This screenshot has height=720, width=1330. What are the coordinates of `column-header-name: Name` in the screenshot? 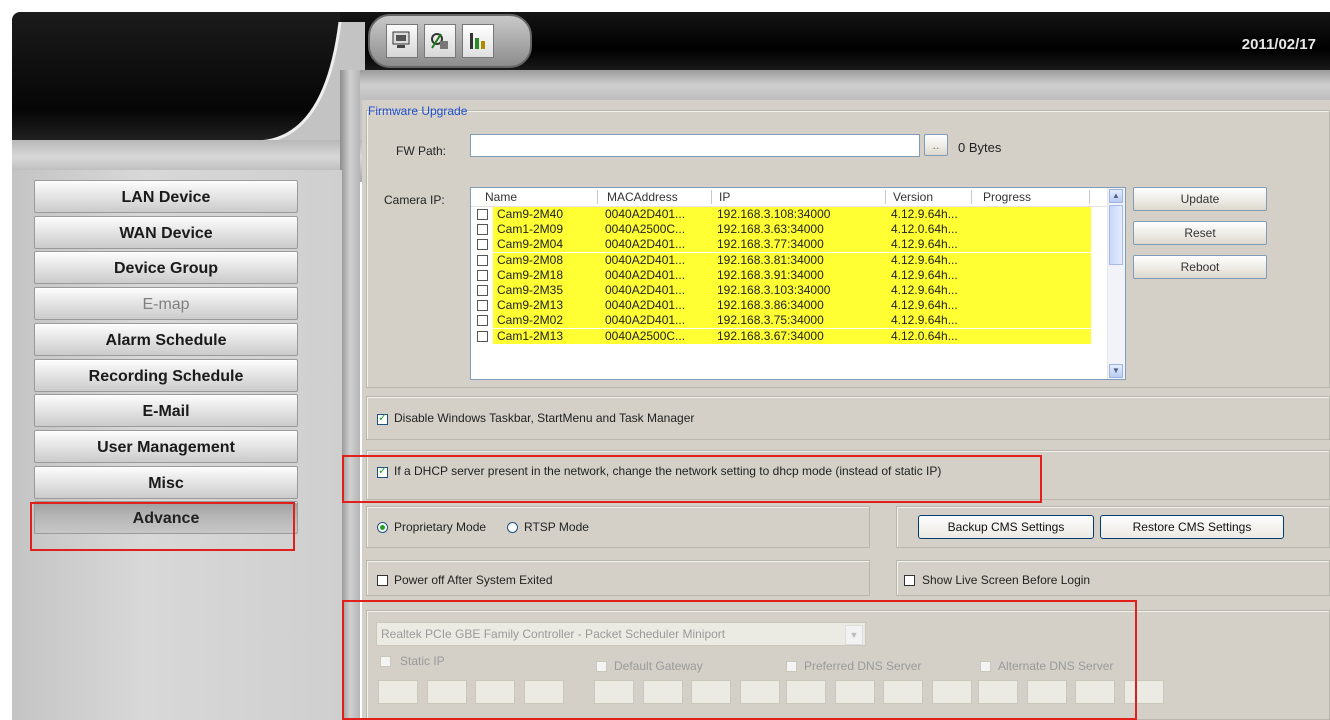 It's located at (501, 197).